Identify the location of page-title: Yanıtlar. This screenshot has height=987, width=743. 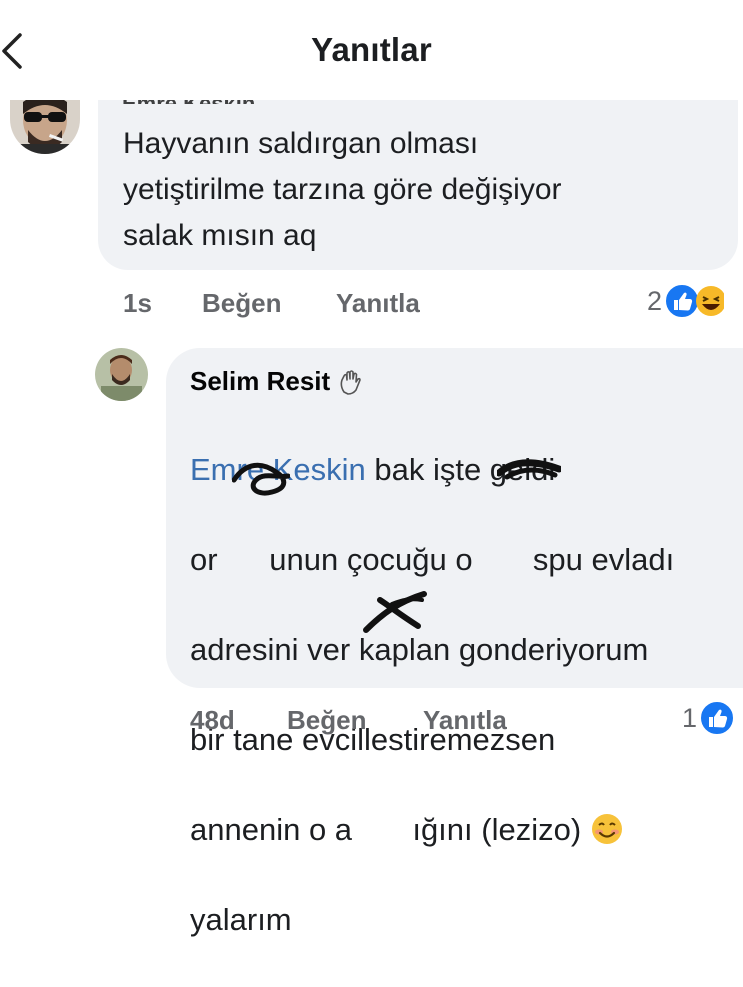
(371, 49).